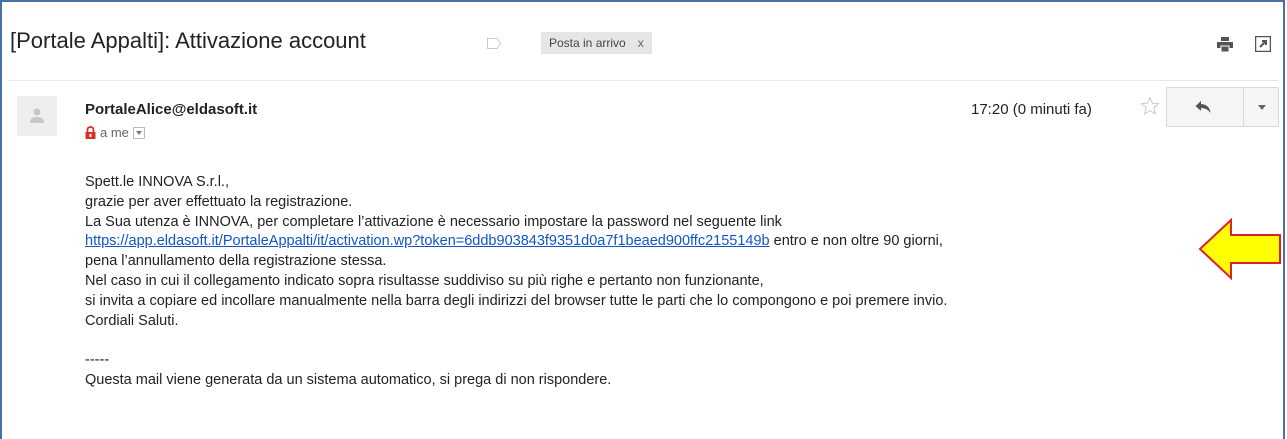  I want to click on recipient-text: a me, so click(114, 132).